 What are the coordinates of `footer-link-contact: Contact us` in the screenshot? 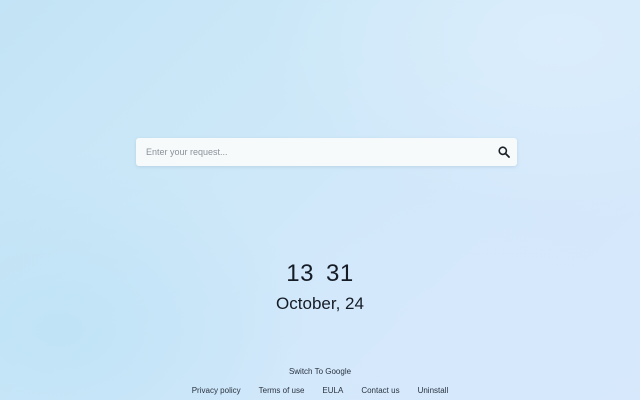 It's located at (380, 390).